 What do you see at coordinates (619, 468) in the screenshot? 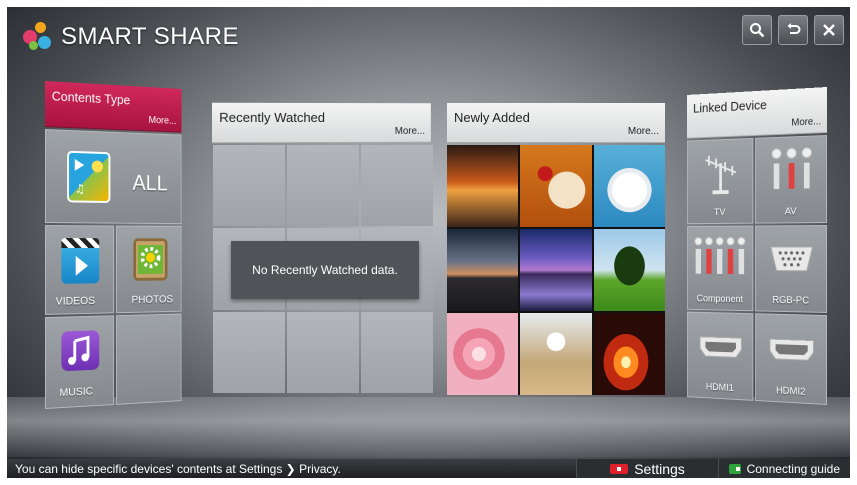
I see `red-key-icon` at bounding box center [619, 468].